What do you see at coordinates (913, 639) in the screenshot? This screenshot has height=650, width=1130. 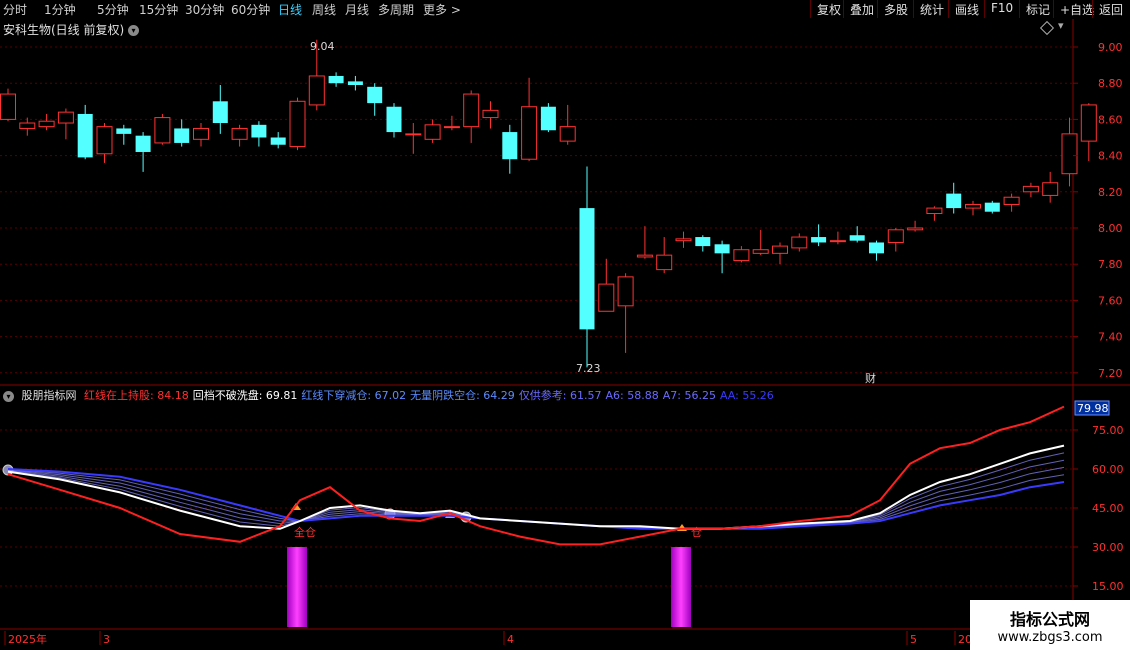 I see `date-tick-label: 5` at bounding box center [913, 639].